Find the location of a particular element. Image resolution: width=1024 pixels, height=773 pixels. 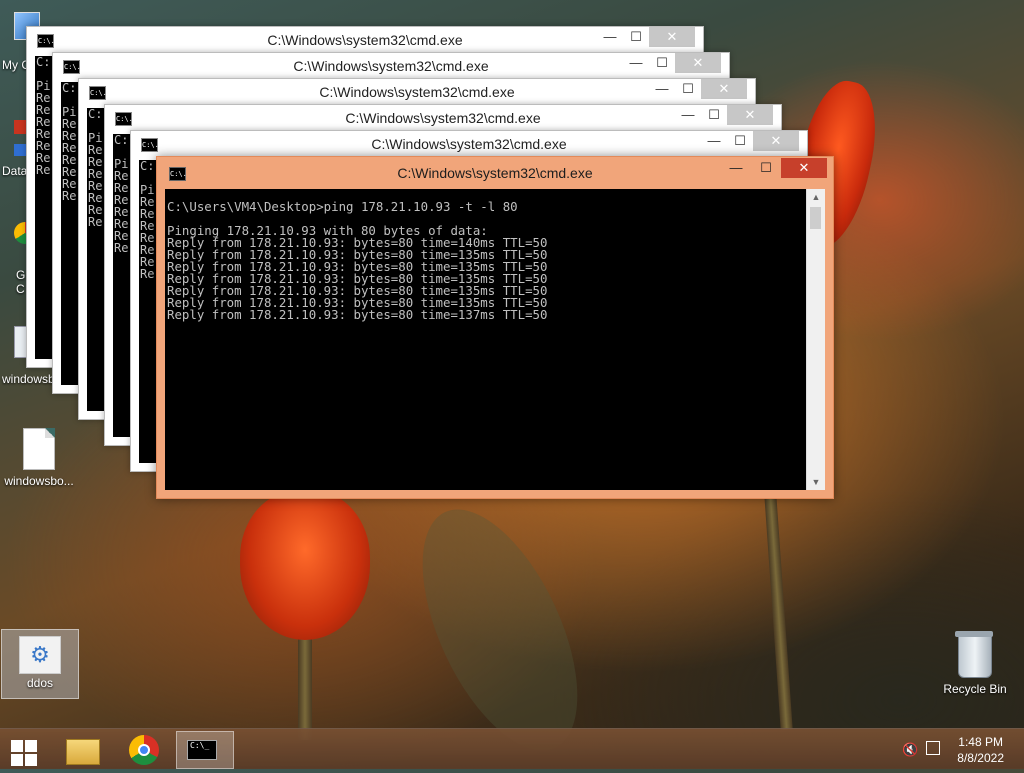

desktop-icon-label: Recycle Bin is located at coordinates (975, 689).